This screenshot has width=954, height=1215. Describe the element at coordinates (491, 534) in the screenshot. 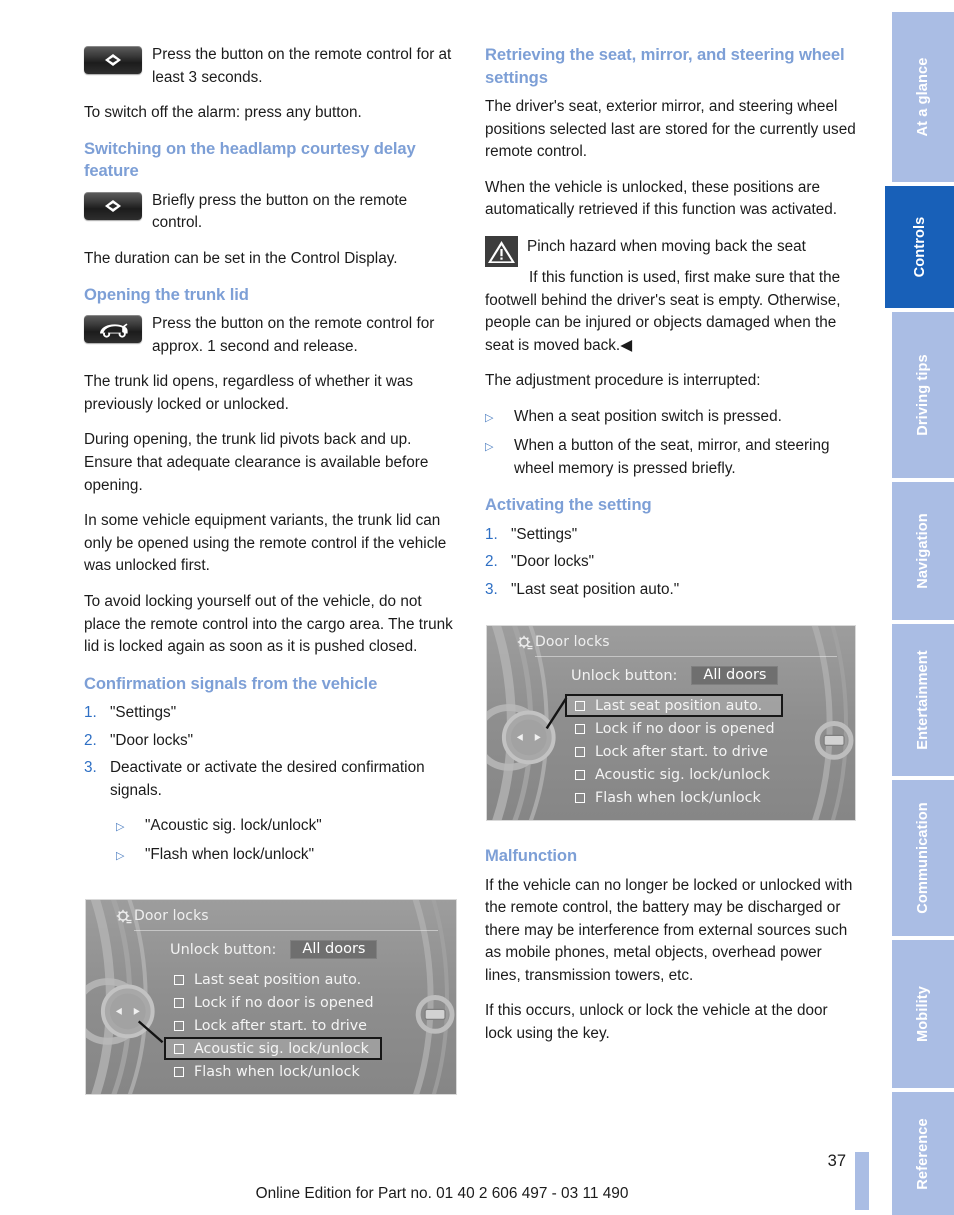

I see `step-number: 1.` at that location.